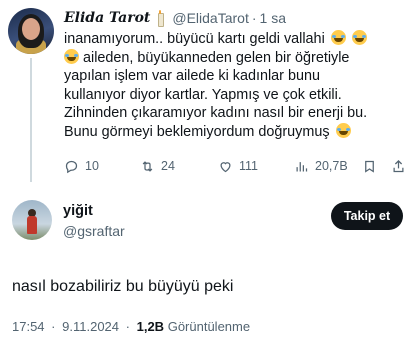 The width and height of the screenshot is (418, 350). Describe the element at coordinates (210, 18) in the screenshot. I see `reply-handle: @ElidaTarot` at that location.